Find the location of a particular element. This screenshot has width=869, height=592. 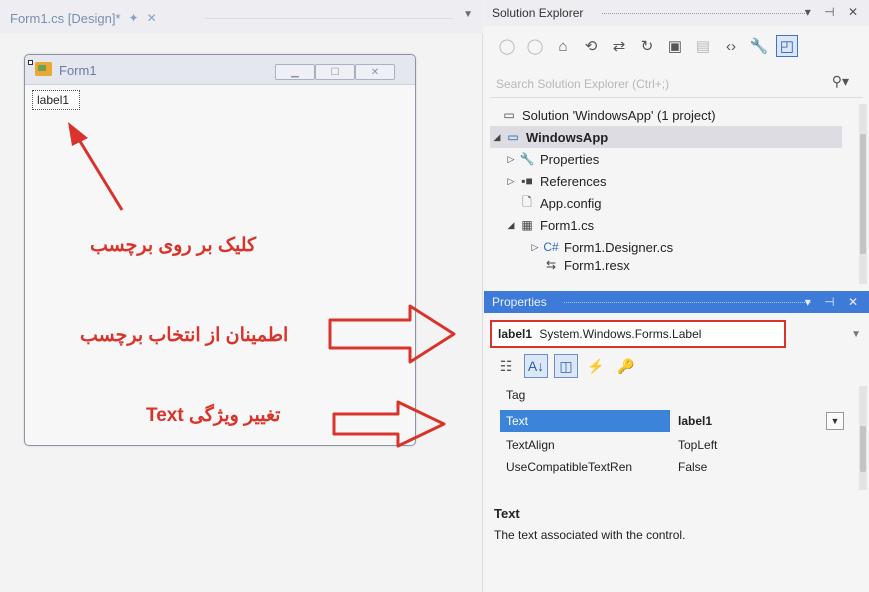

sync-icon: ⟲ is located at coordinates (591, 46).